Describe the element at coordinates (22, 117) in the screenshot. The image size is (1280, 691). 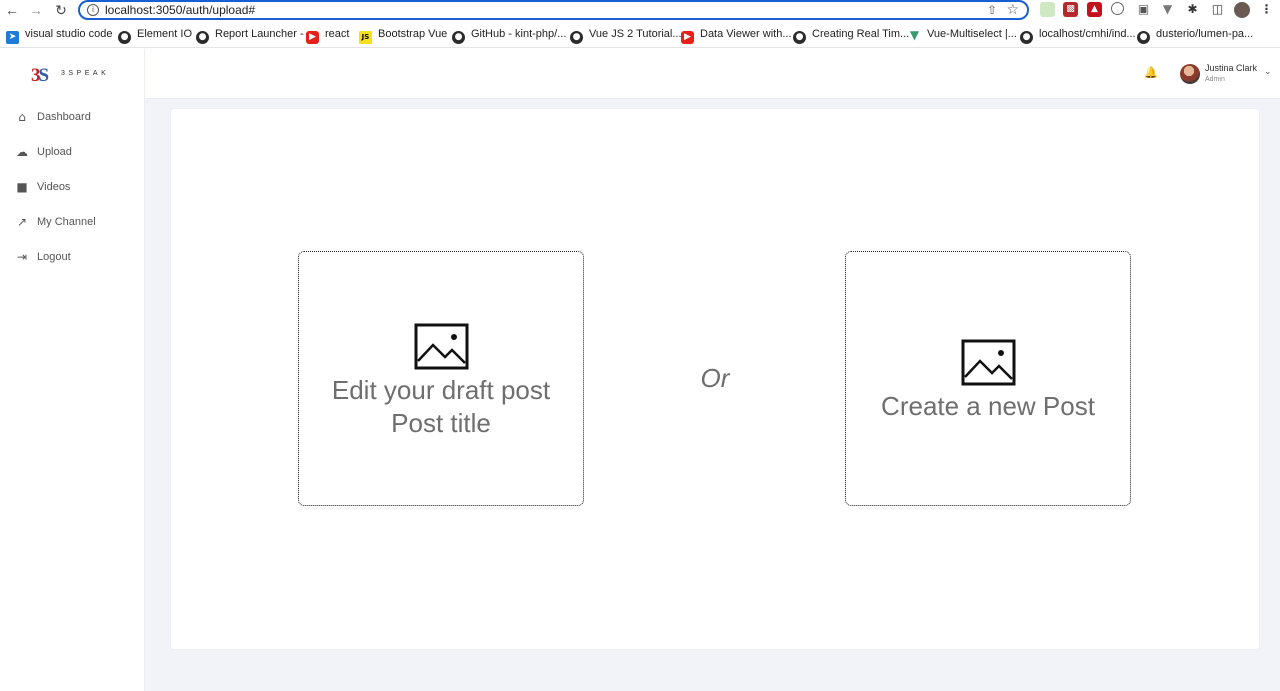
I see `home-icon: ⌂` at that location.